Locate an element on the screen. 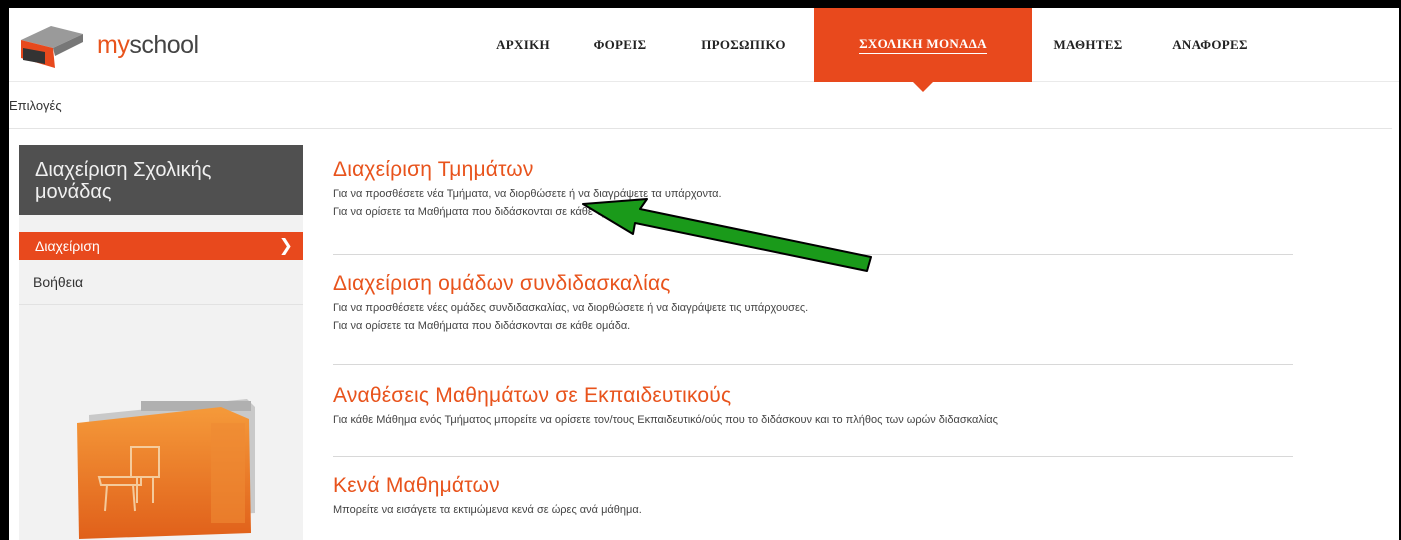 This screenshot has height=540, width=1401. school-folder-icon is located at coordinates (166, 469).